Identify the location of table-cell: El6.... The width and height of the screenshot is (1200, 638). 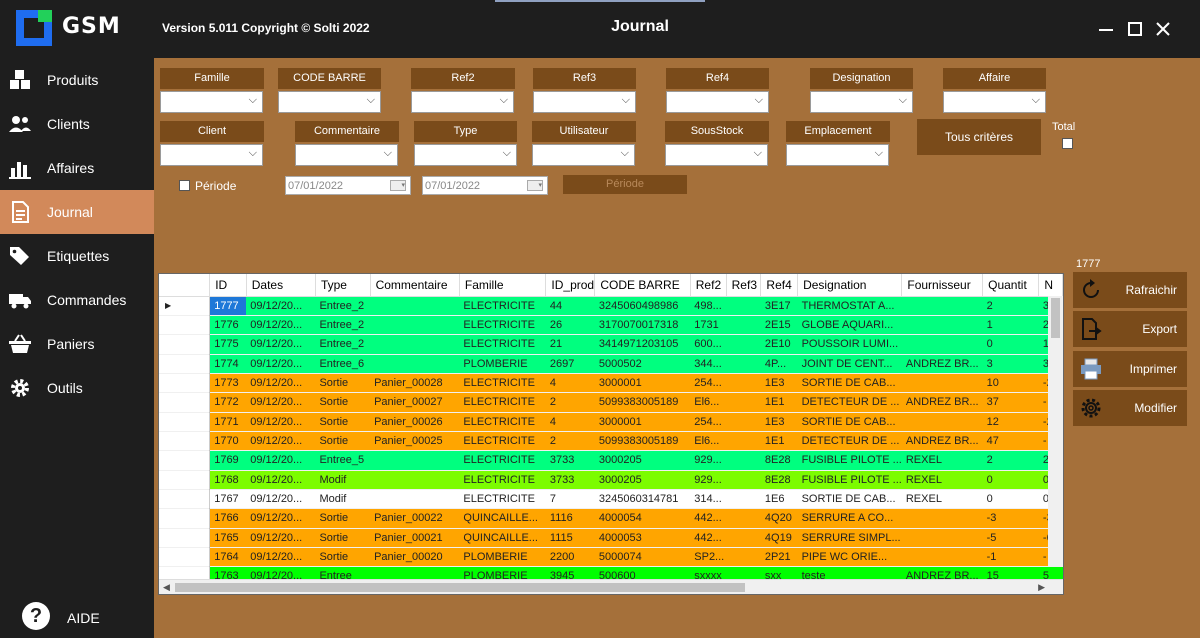
(708, 441).